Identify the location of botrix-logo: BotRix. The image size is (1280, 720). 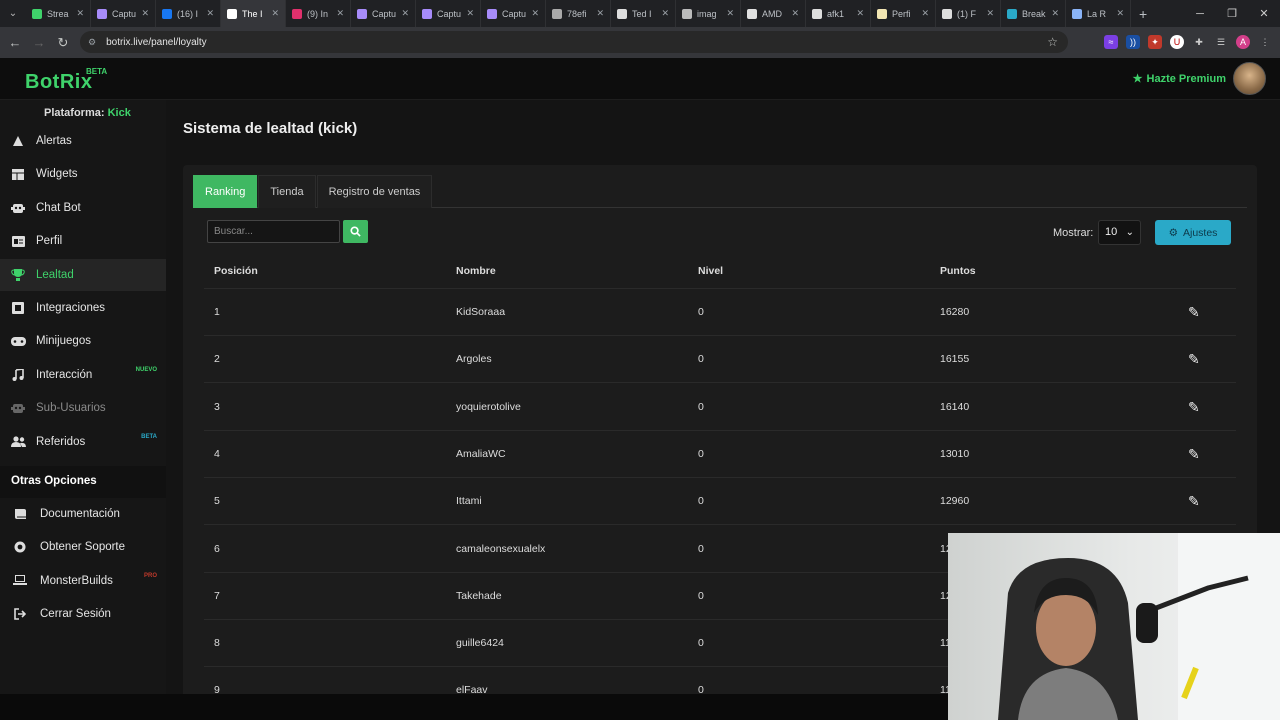
(58, 82).